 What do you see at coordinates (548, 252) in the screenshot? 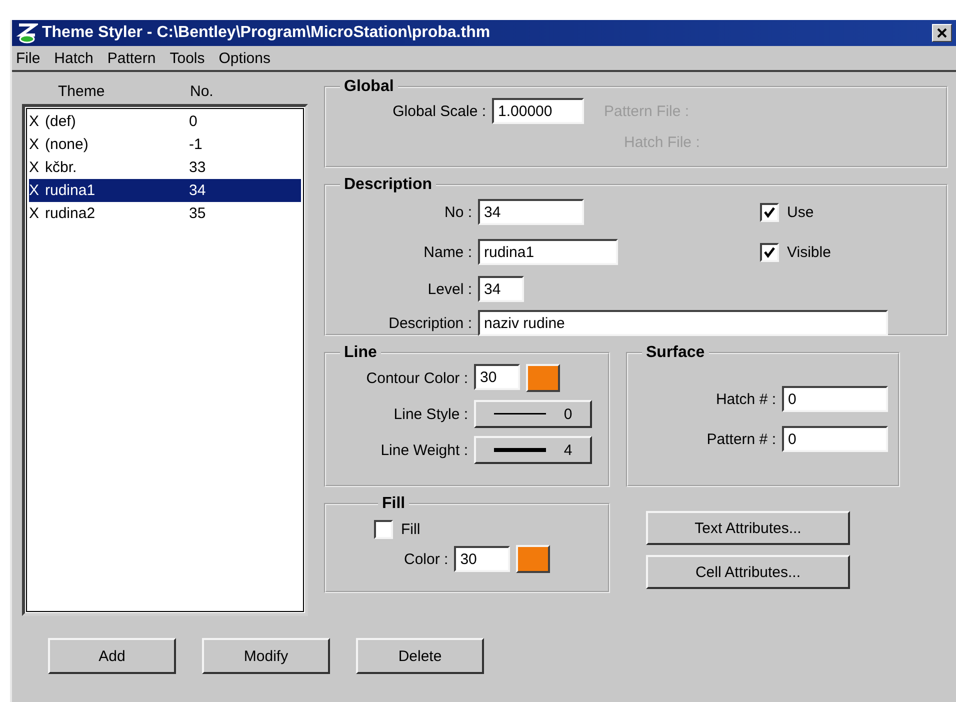
I see `input-field: rudina1` at bounding box center [548, 252].